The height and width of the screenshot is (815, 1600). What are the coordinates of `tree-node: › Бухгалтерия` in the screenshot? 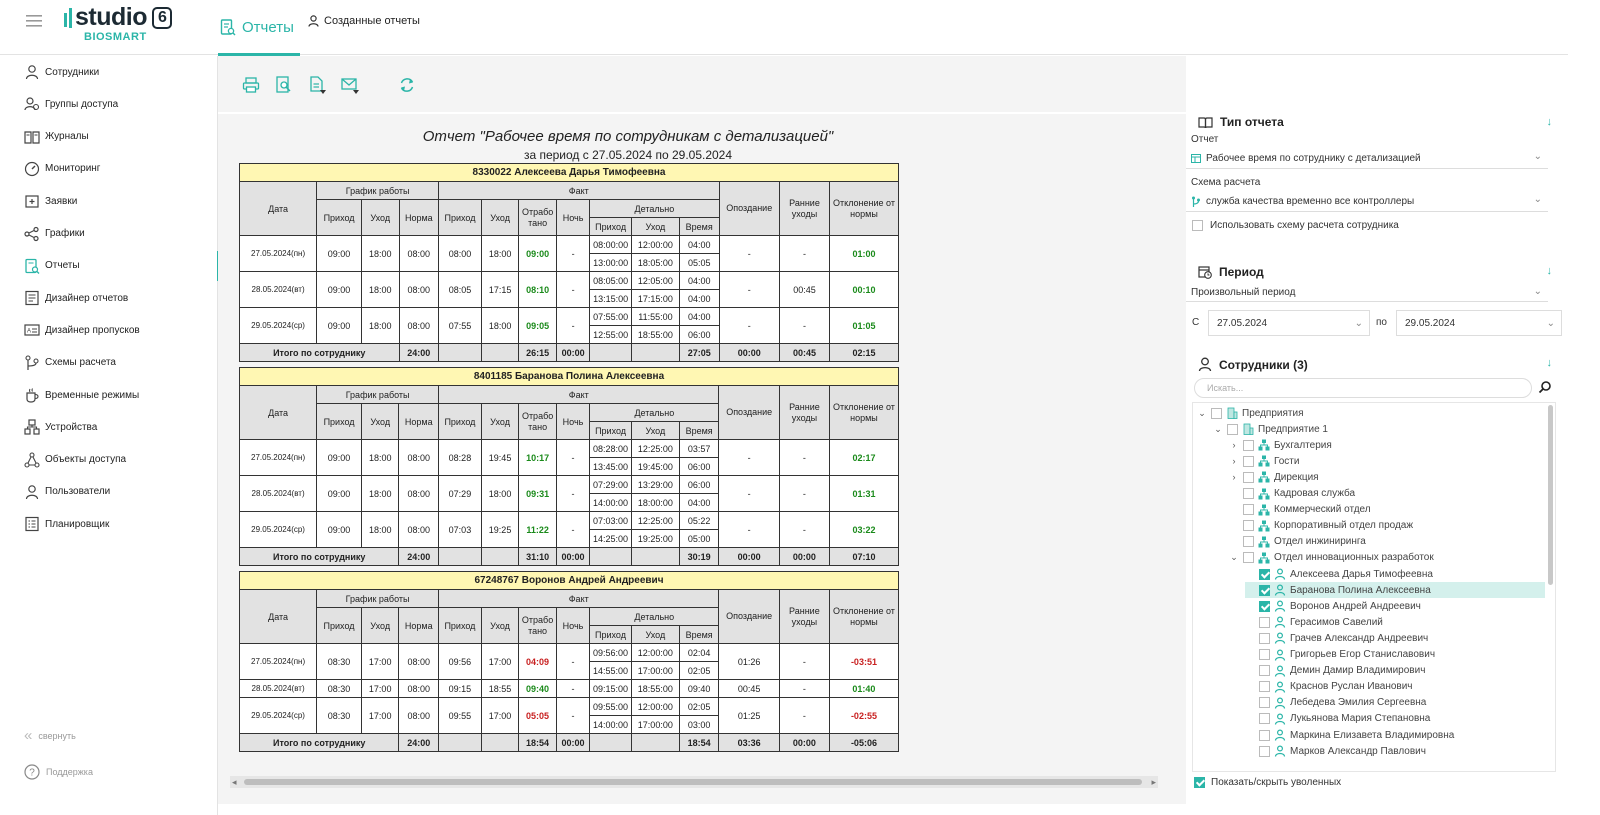 It's located at (1280, 445).